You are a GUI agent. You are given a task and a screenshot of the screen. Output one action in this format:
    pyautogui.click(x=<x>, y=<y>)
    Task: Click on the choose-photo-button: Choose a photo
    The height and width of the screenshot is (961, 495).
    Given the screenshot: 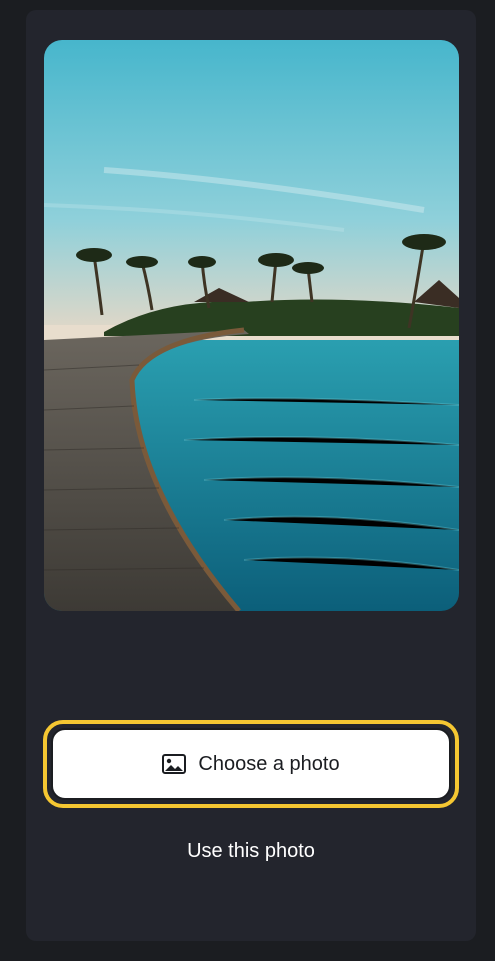 What is the action you would take?
    pyautogui.click(x=251, y=764)
    